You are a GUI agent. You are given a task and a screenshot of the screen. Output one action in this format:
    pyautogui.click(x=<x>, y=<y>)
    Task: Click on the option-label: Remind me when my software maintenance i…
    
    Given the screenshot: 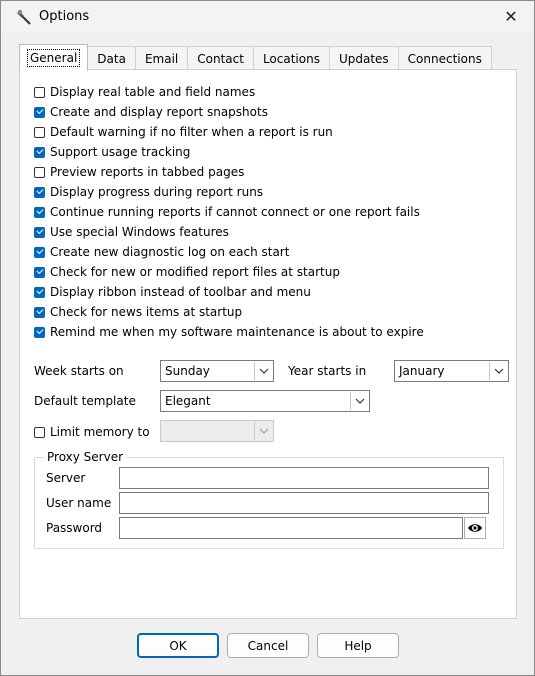 What is the action you would take?
    pyautogui.click(x=237, y=332)
    